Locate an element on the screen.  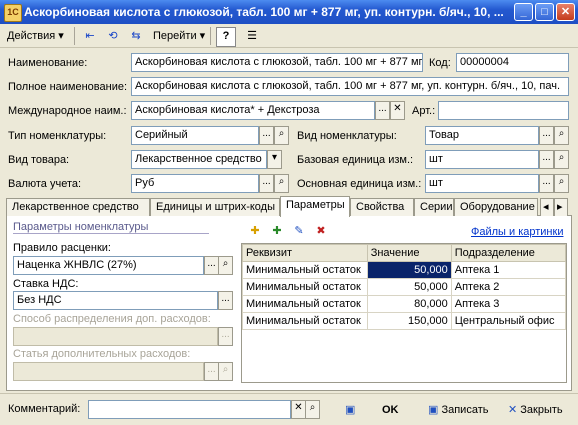
nom-type-field: Серийный is located at coordinates (195, 135).